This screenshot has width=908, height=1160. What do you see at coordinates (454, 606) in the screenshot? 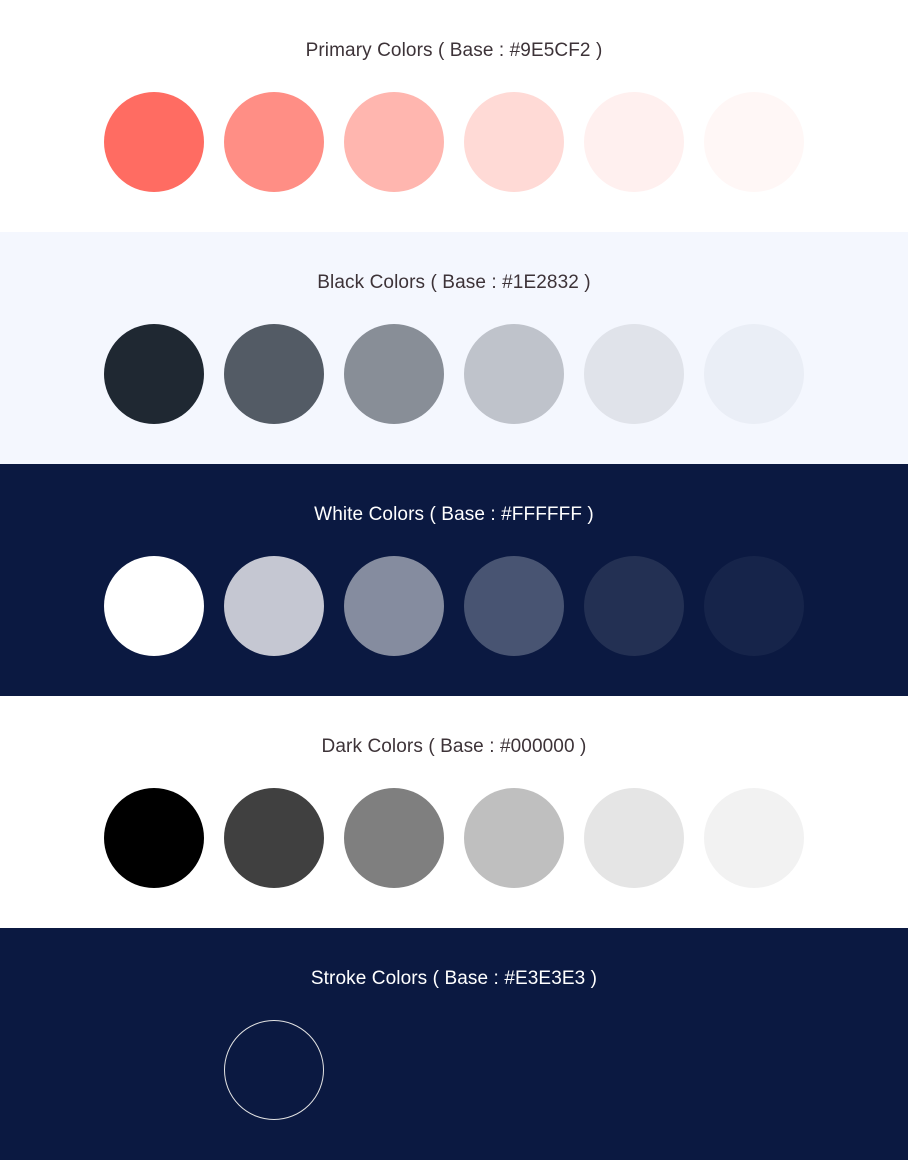
I see `white-swatches` at bounding box center [454, 606].